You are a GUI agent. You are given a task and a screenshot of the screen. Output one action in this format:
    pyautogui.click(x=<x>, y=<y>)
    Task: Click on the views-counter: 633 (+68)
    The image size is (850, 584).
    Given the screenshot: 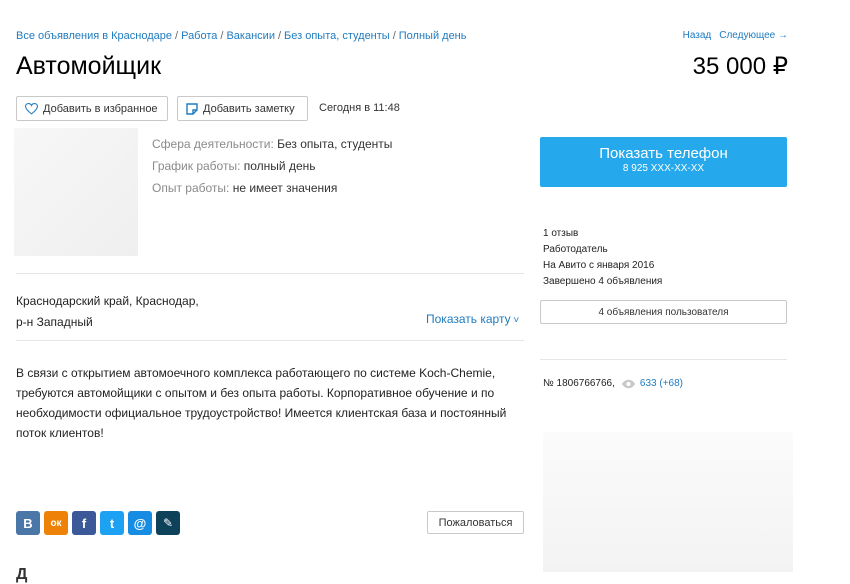 What is the action you would take?
    pyautogui.click(x=652, y=383)
    